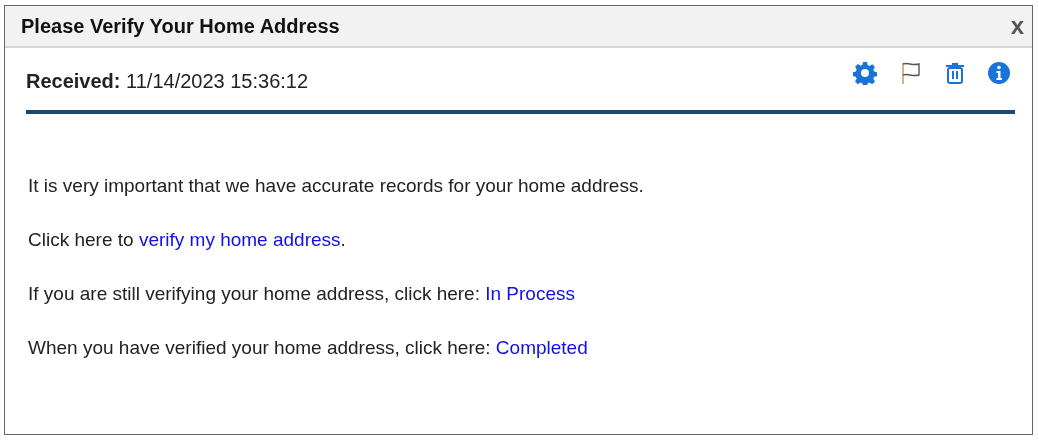  What do you see at coordinates (541, 347) in the screenshot?
I see `link: Completed` at bounding box center [541, 347].